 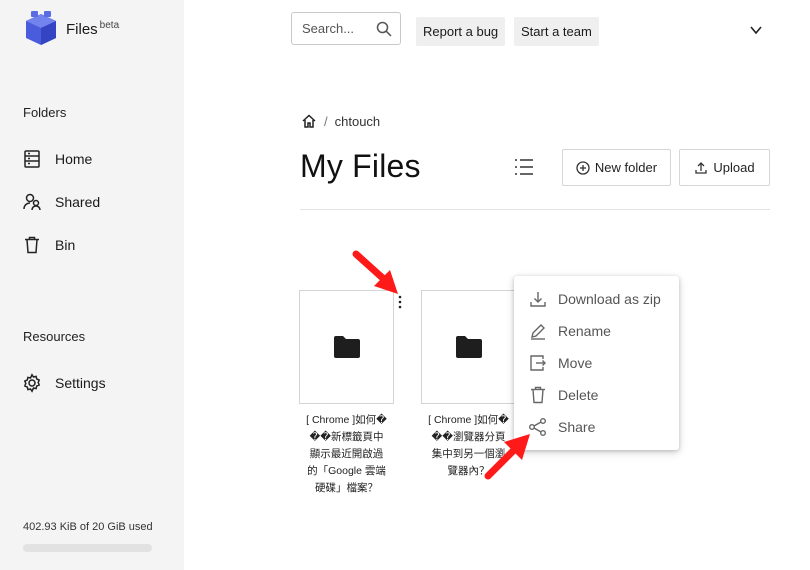 What do you see at coordinates (538, 299) in the screenshot?
I see `download-icon` at bounding box center [538, 299].